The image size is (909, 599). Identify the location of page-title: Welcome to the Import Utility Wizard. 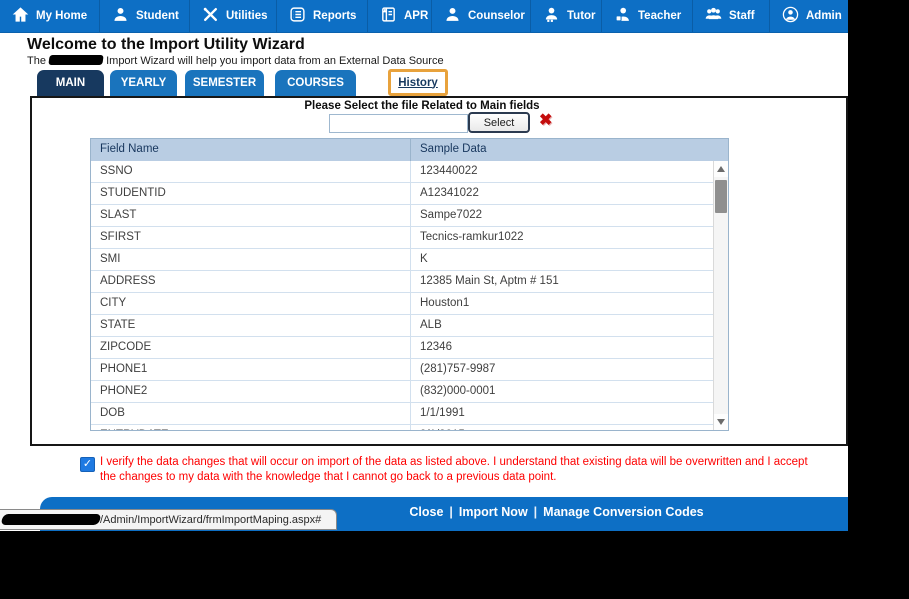
(166, 44).